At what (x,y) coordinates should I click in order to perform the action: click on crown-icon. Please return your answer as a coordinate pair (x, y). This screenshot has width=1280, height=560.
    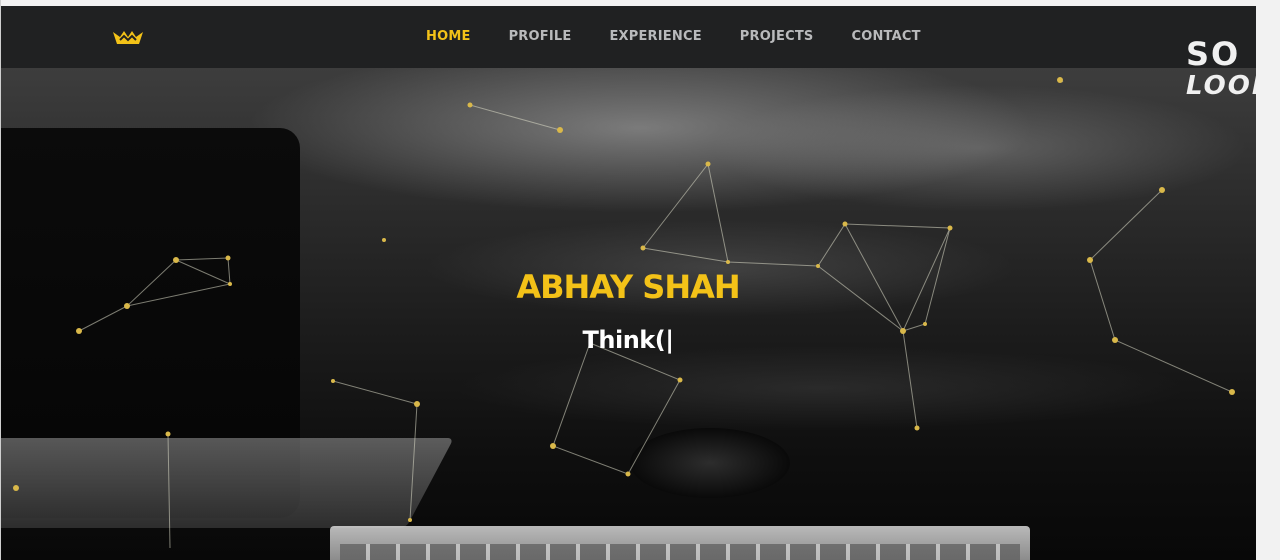
    Looking at the image, I should click on (128, 38).